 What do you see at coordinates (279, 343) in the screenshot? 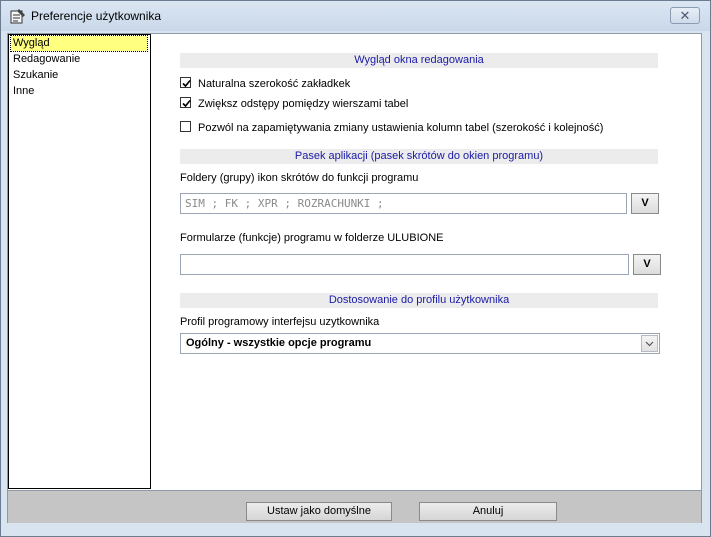
I see `profile-selected-value: Ogólny - wszystkie opcje programu` at bounding box center [279, 343].